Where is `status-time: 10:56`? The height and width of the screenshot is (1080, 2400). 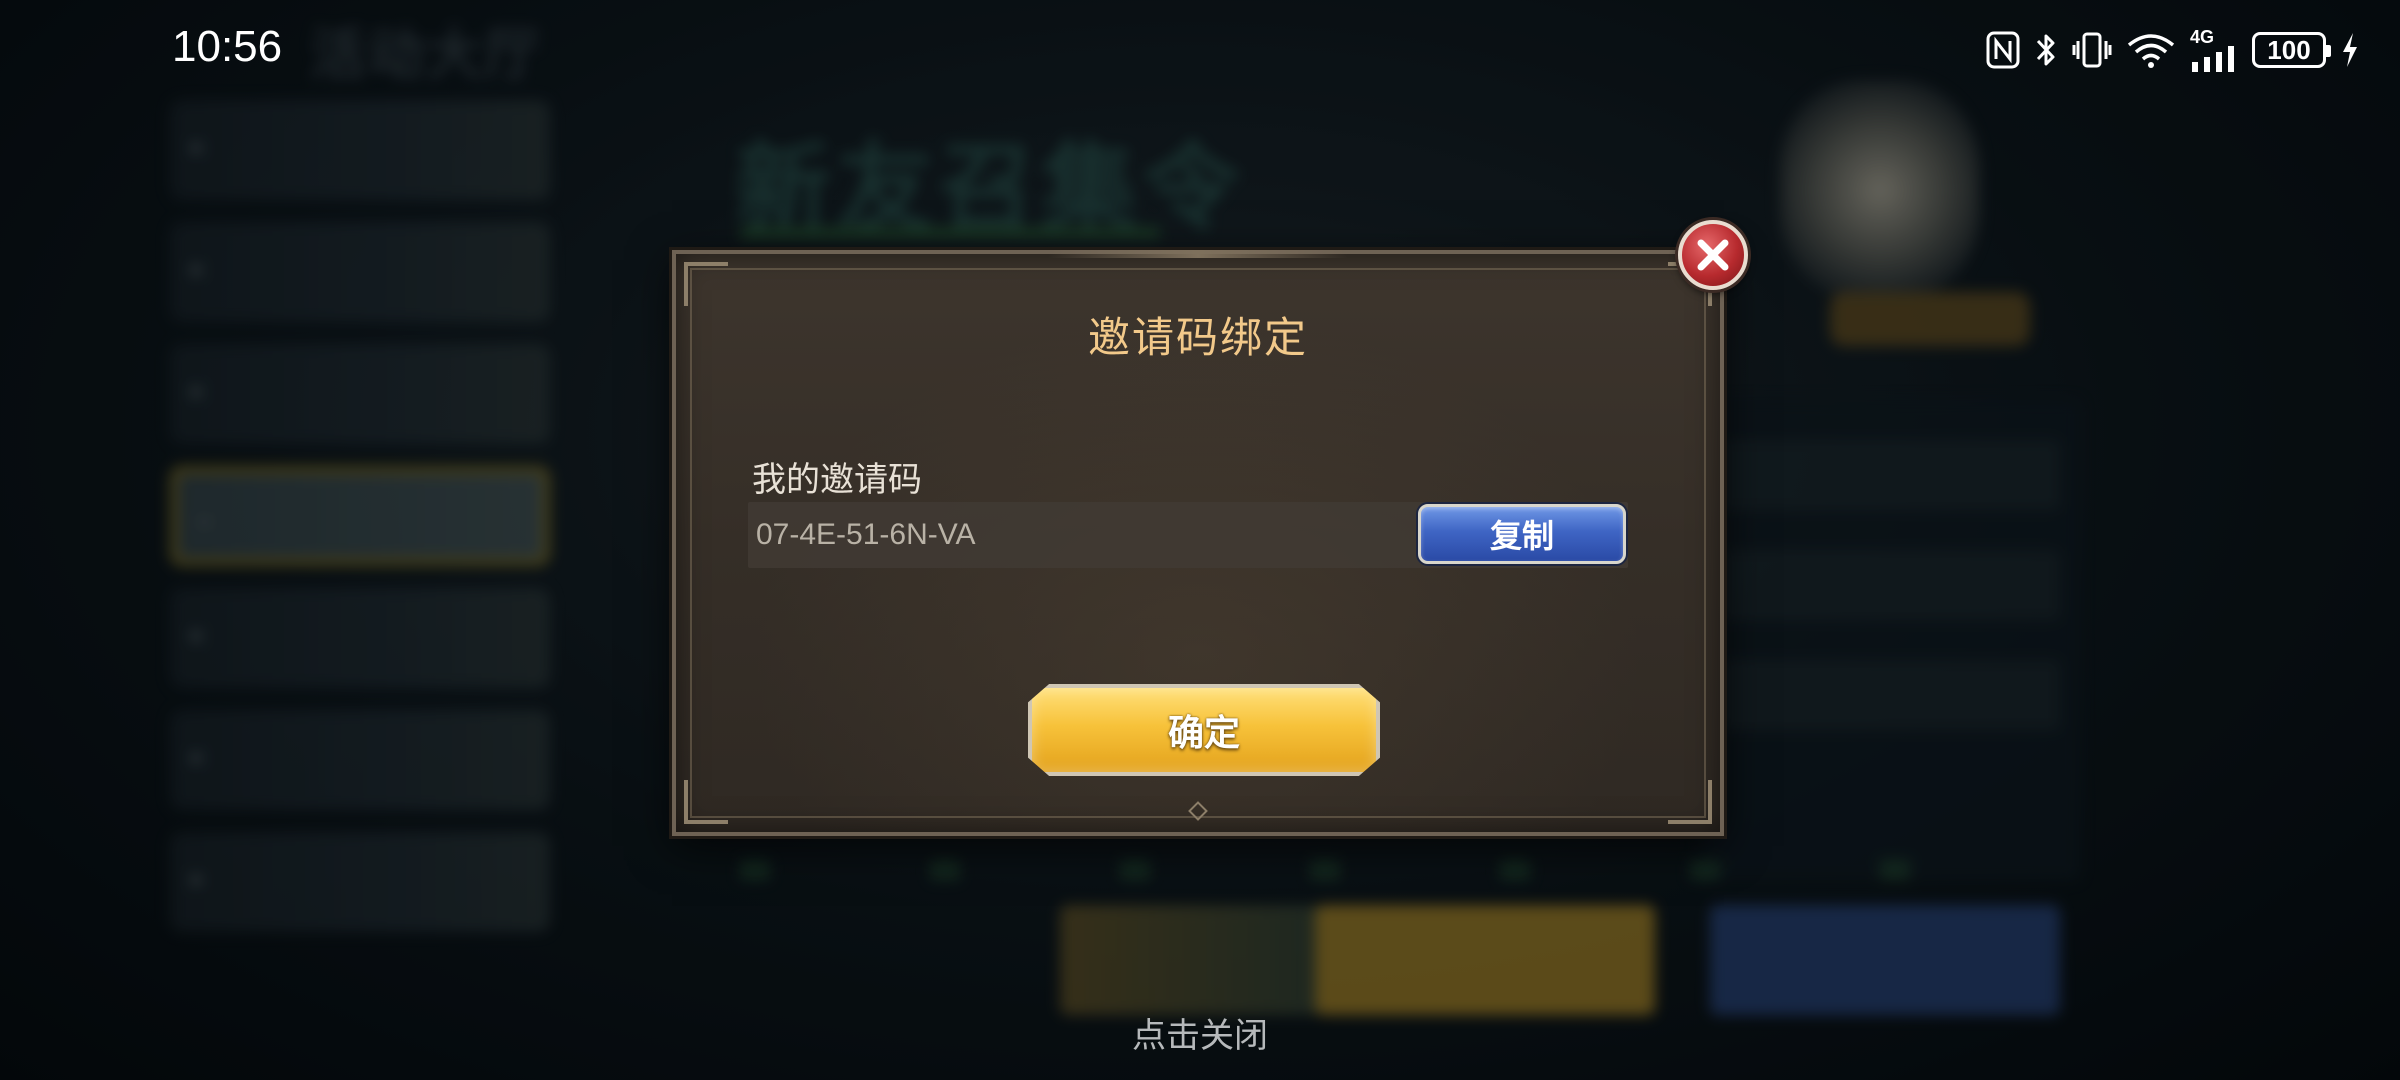 status-time: 10:56 is located at coordinates (227, 46).